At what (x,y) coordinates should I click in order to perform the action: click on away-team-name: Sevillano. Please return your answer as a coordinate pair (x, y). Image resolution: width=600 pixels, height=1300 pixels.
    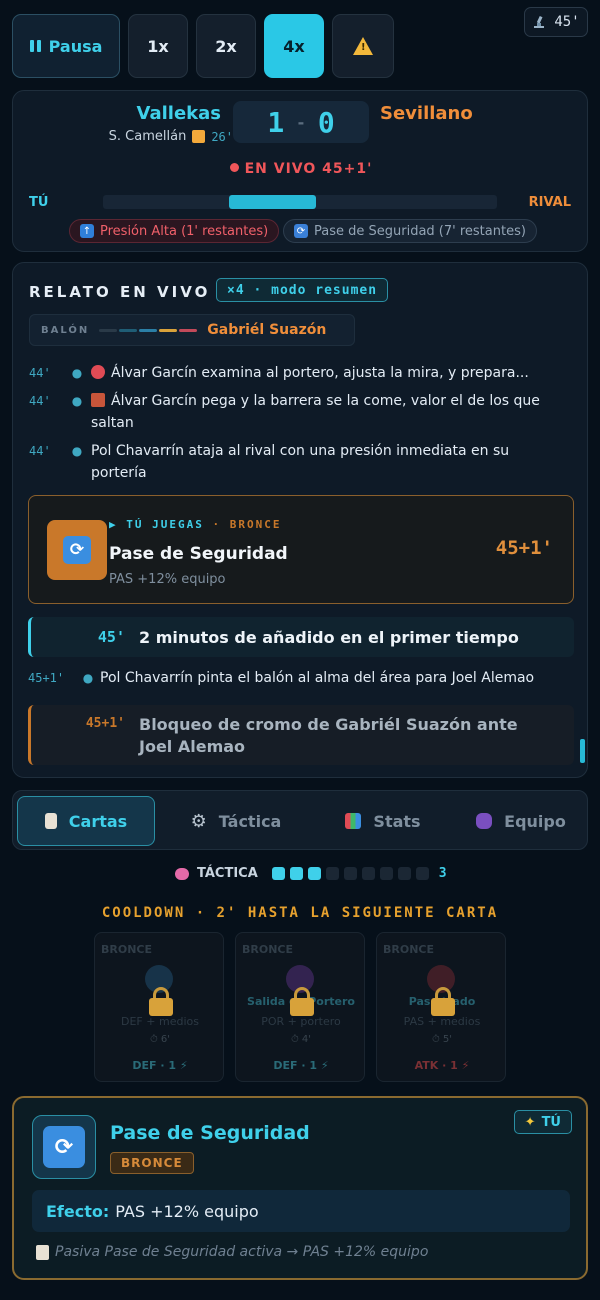
    Looking at the image, I should click on (426, 113).